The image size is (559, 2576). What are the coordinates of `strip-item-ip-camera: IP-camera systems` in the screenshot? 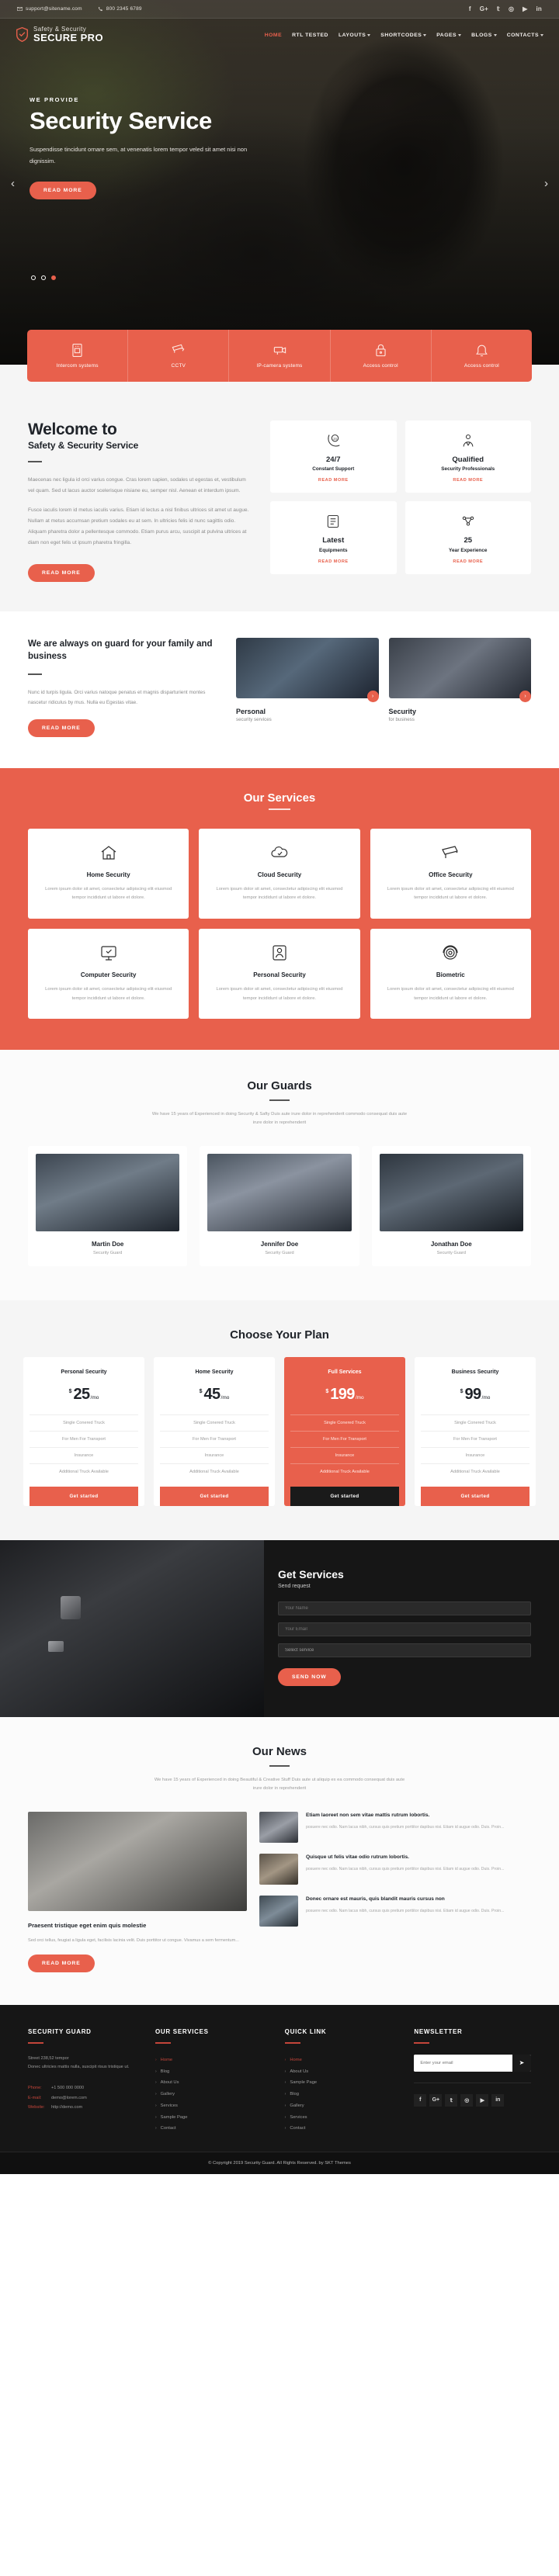 It's located at (280, 356).